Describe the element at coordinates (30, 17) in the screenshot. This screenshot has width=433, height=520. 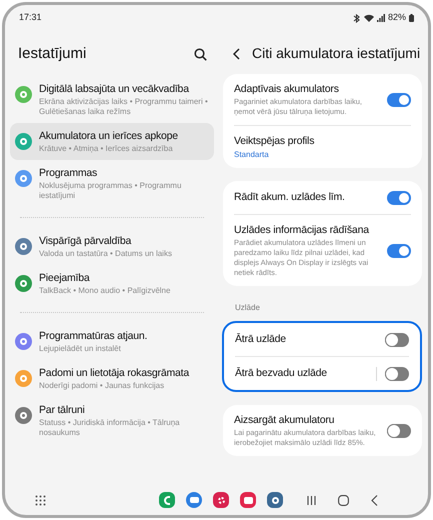
I see `status-time: 17:31` at that location.